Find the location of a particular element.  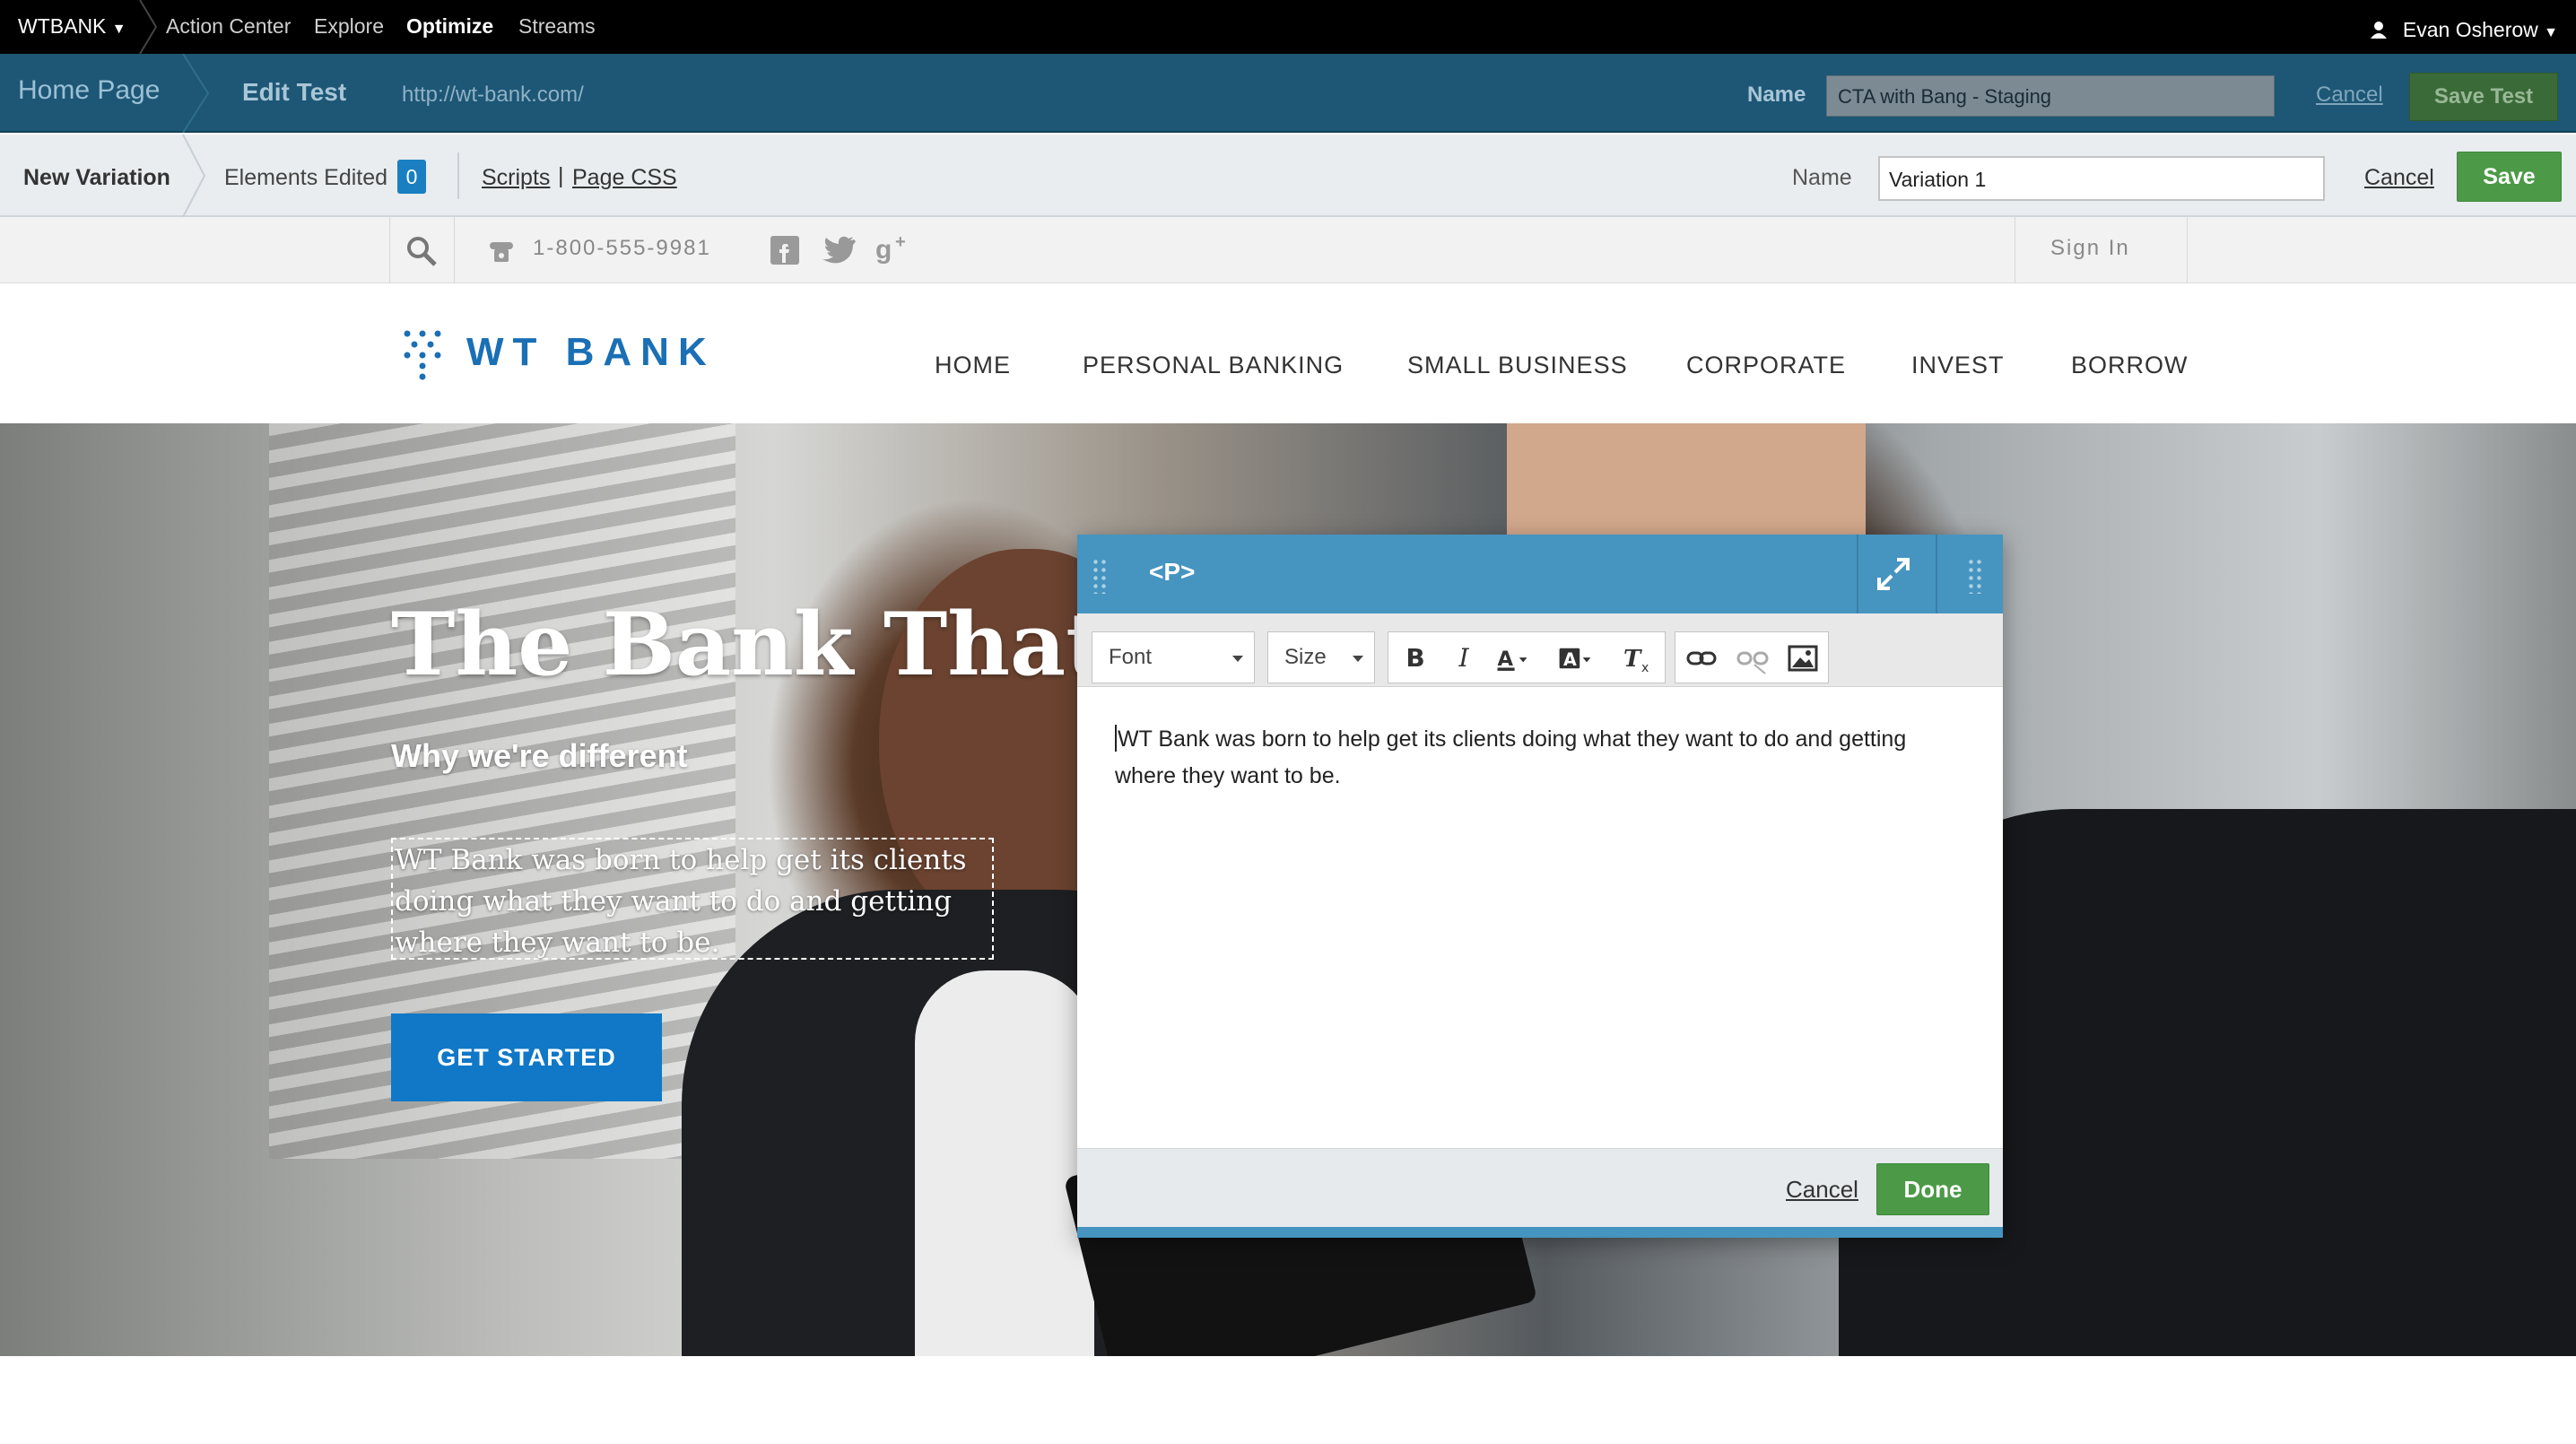

site-menu-small-business: SMALL BUSINESS is located at coordinates (1517, 365).